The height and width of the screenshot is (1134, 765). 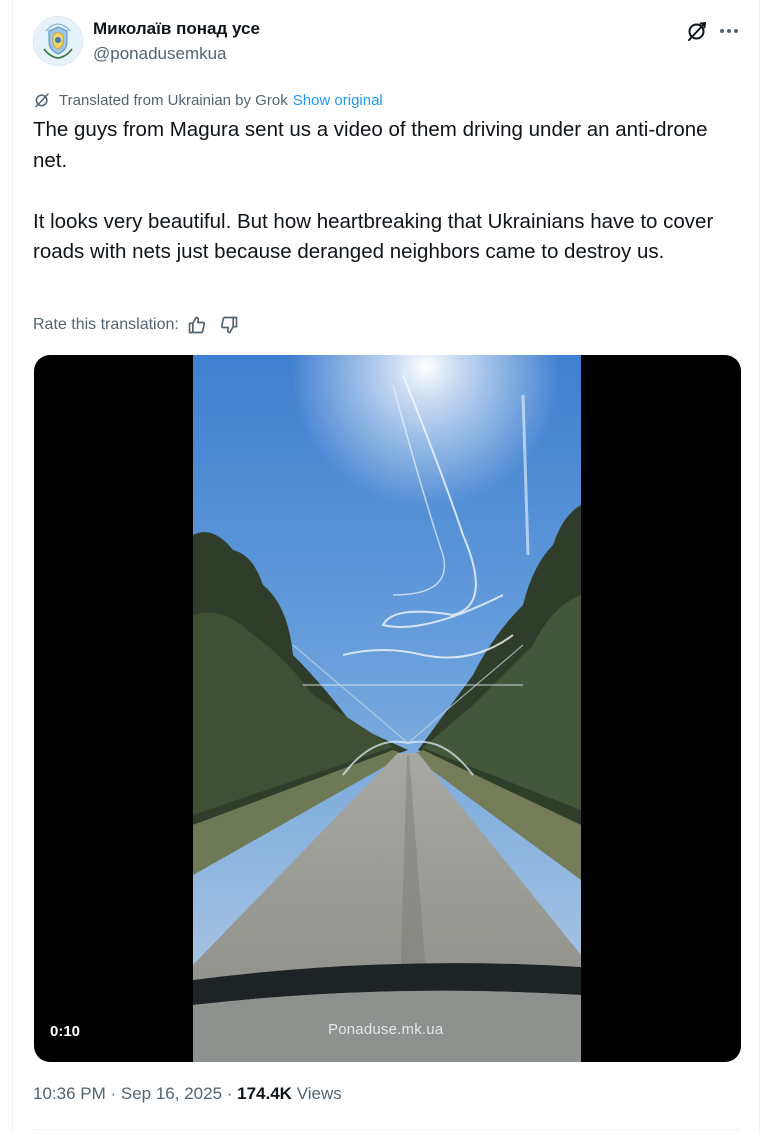 I want to click on thumbs-down-icon, so click(x=229, y=325).